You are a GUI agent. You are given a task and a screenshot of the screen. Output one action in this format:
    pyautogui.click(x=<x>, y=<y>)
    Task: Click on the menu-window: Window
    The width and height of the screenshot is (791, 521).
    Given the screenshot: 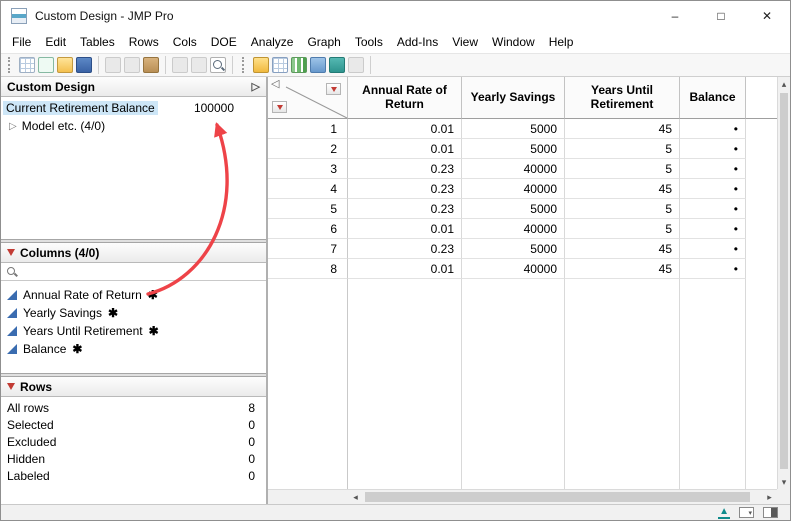 What is the action you would take?
    pyautogui.click(x=513, y=42)
    